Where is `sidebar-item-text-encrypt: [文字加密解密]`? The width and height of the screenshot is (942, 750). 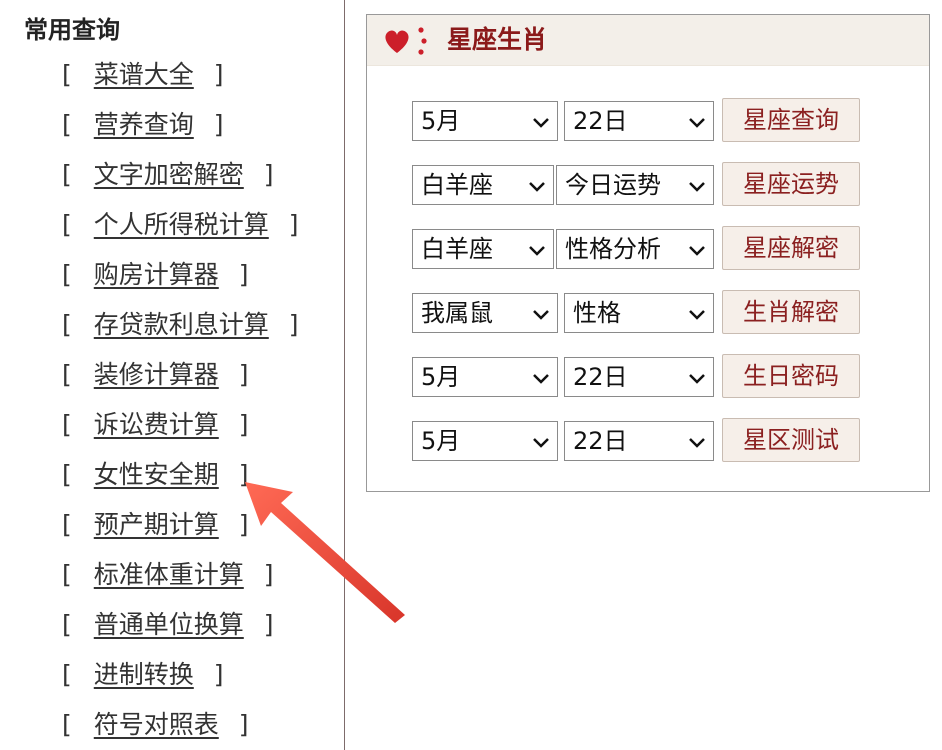
sidebar-item-text-encrypt: [文字加密解密] is located at coordinates (168, 174).